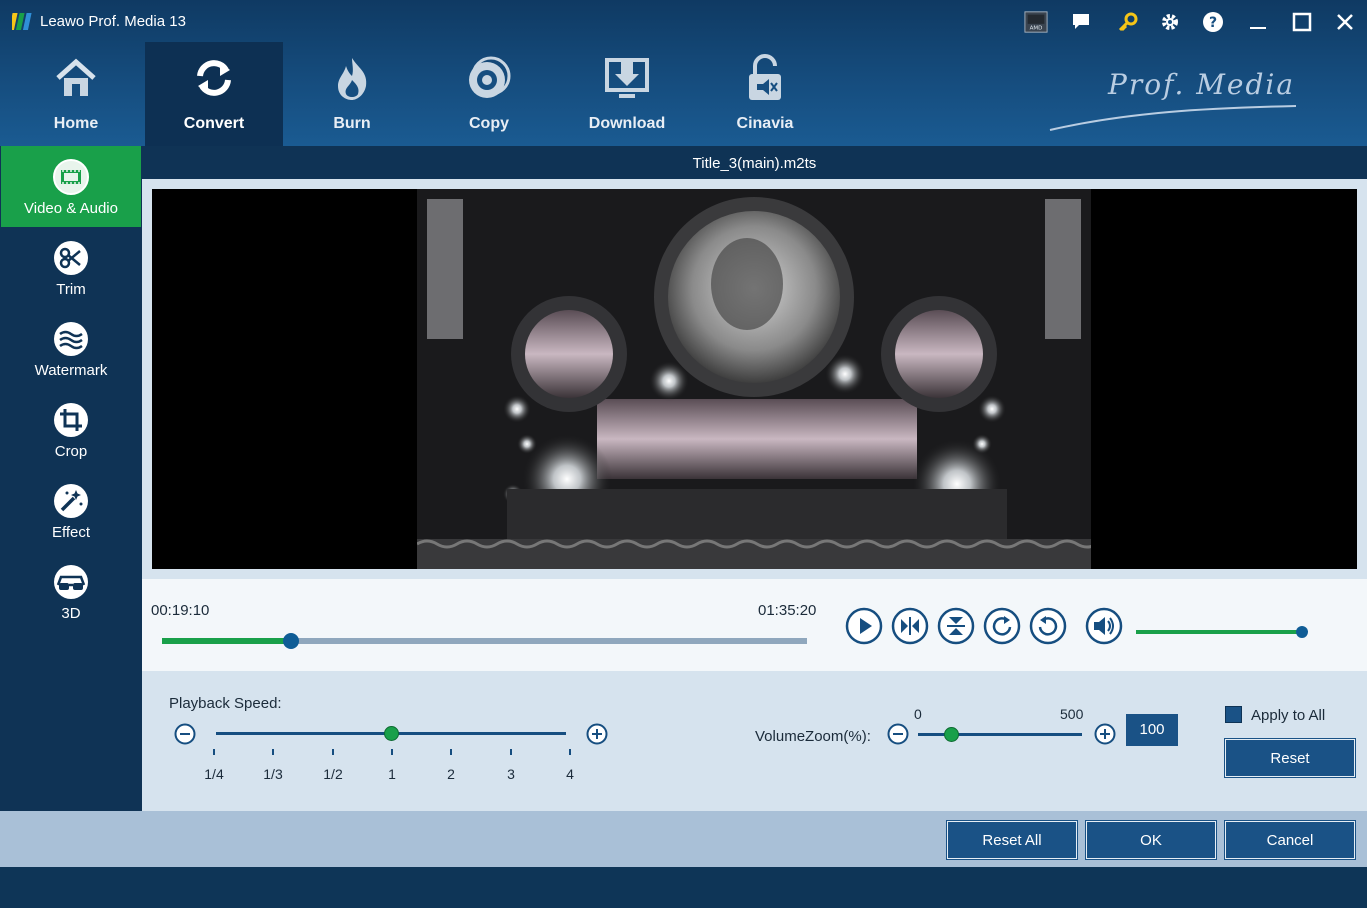 This screenshot has width=1367, height=908. What do you see at coordinates (1128, 22) in the screenshot?
I see `key-icon` at bounding box center [1128, 22].